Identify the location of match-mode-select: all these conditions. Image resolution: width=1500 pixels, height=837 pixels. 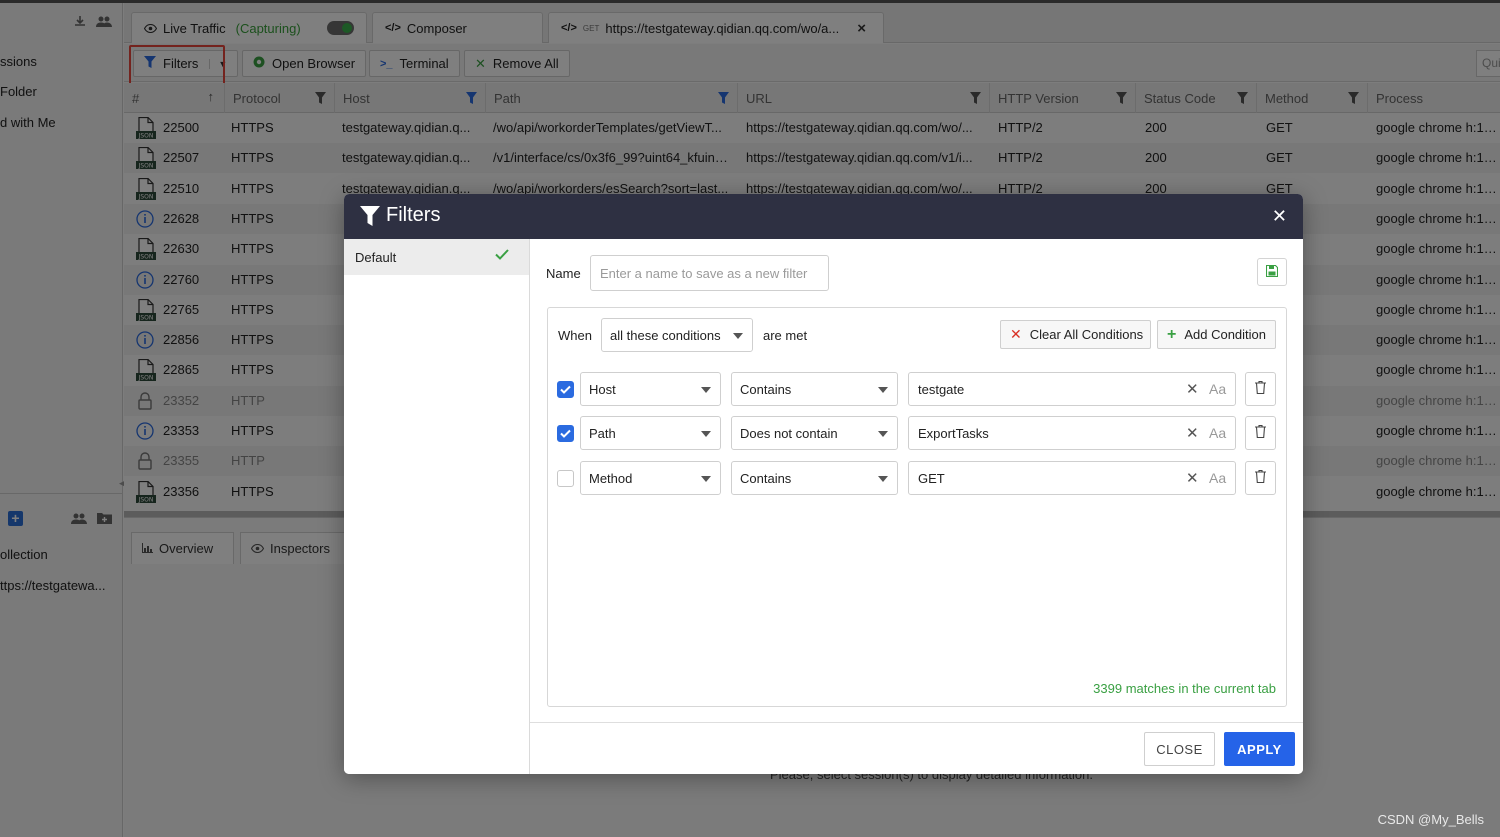
(677, 335).